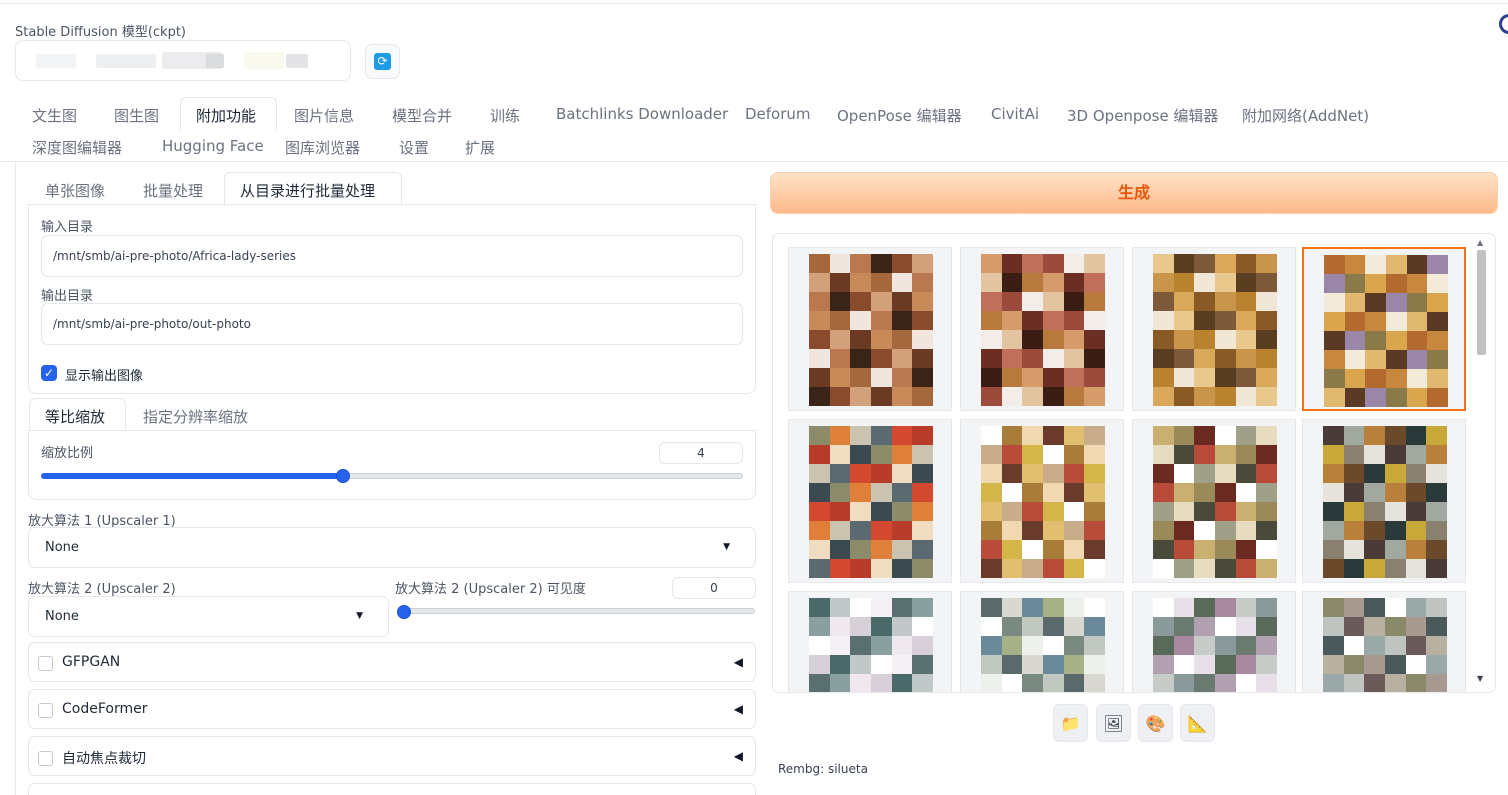  What do you see at coordinates (307, 190) in the screenshot?
I see `subtab-batch-from-directory: 从目录进行批量处理` at bounding box center [307, 190].